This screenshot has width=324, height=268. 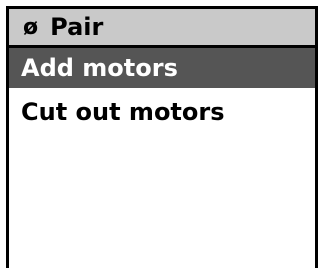 I want to click on menu-item-label: Cut out motors, so click(x=123, y=112).